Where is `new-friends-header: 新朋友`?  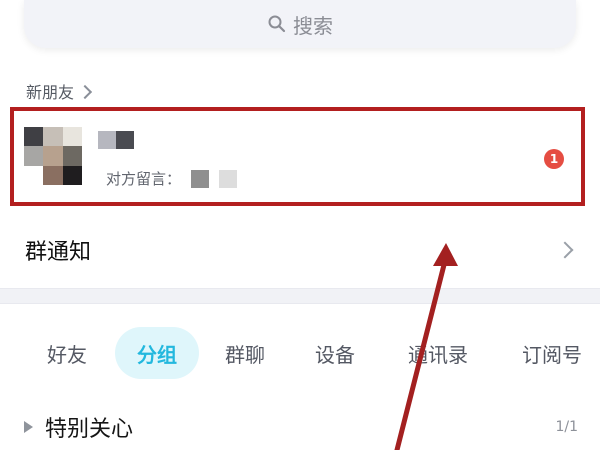 new-friends-header: 新朋友 is located at coordinates (59, 91).